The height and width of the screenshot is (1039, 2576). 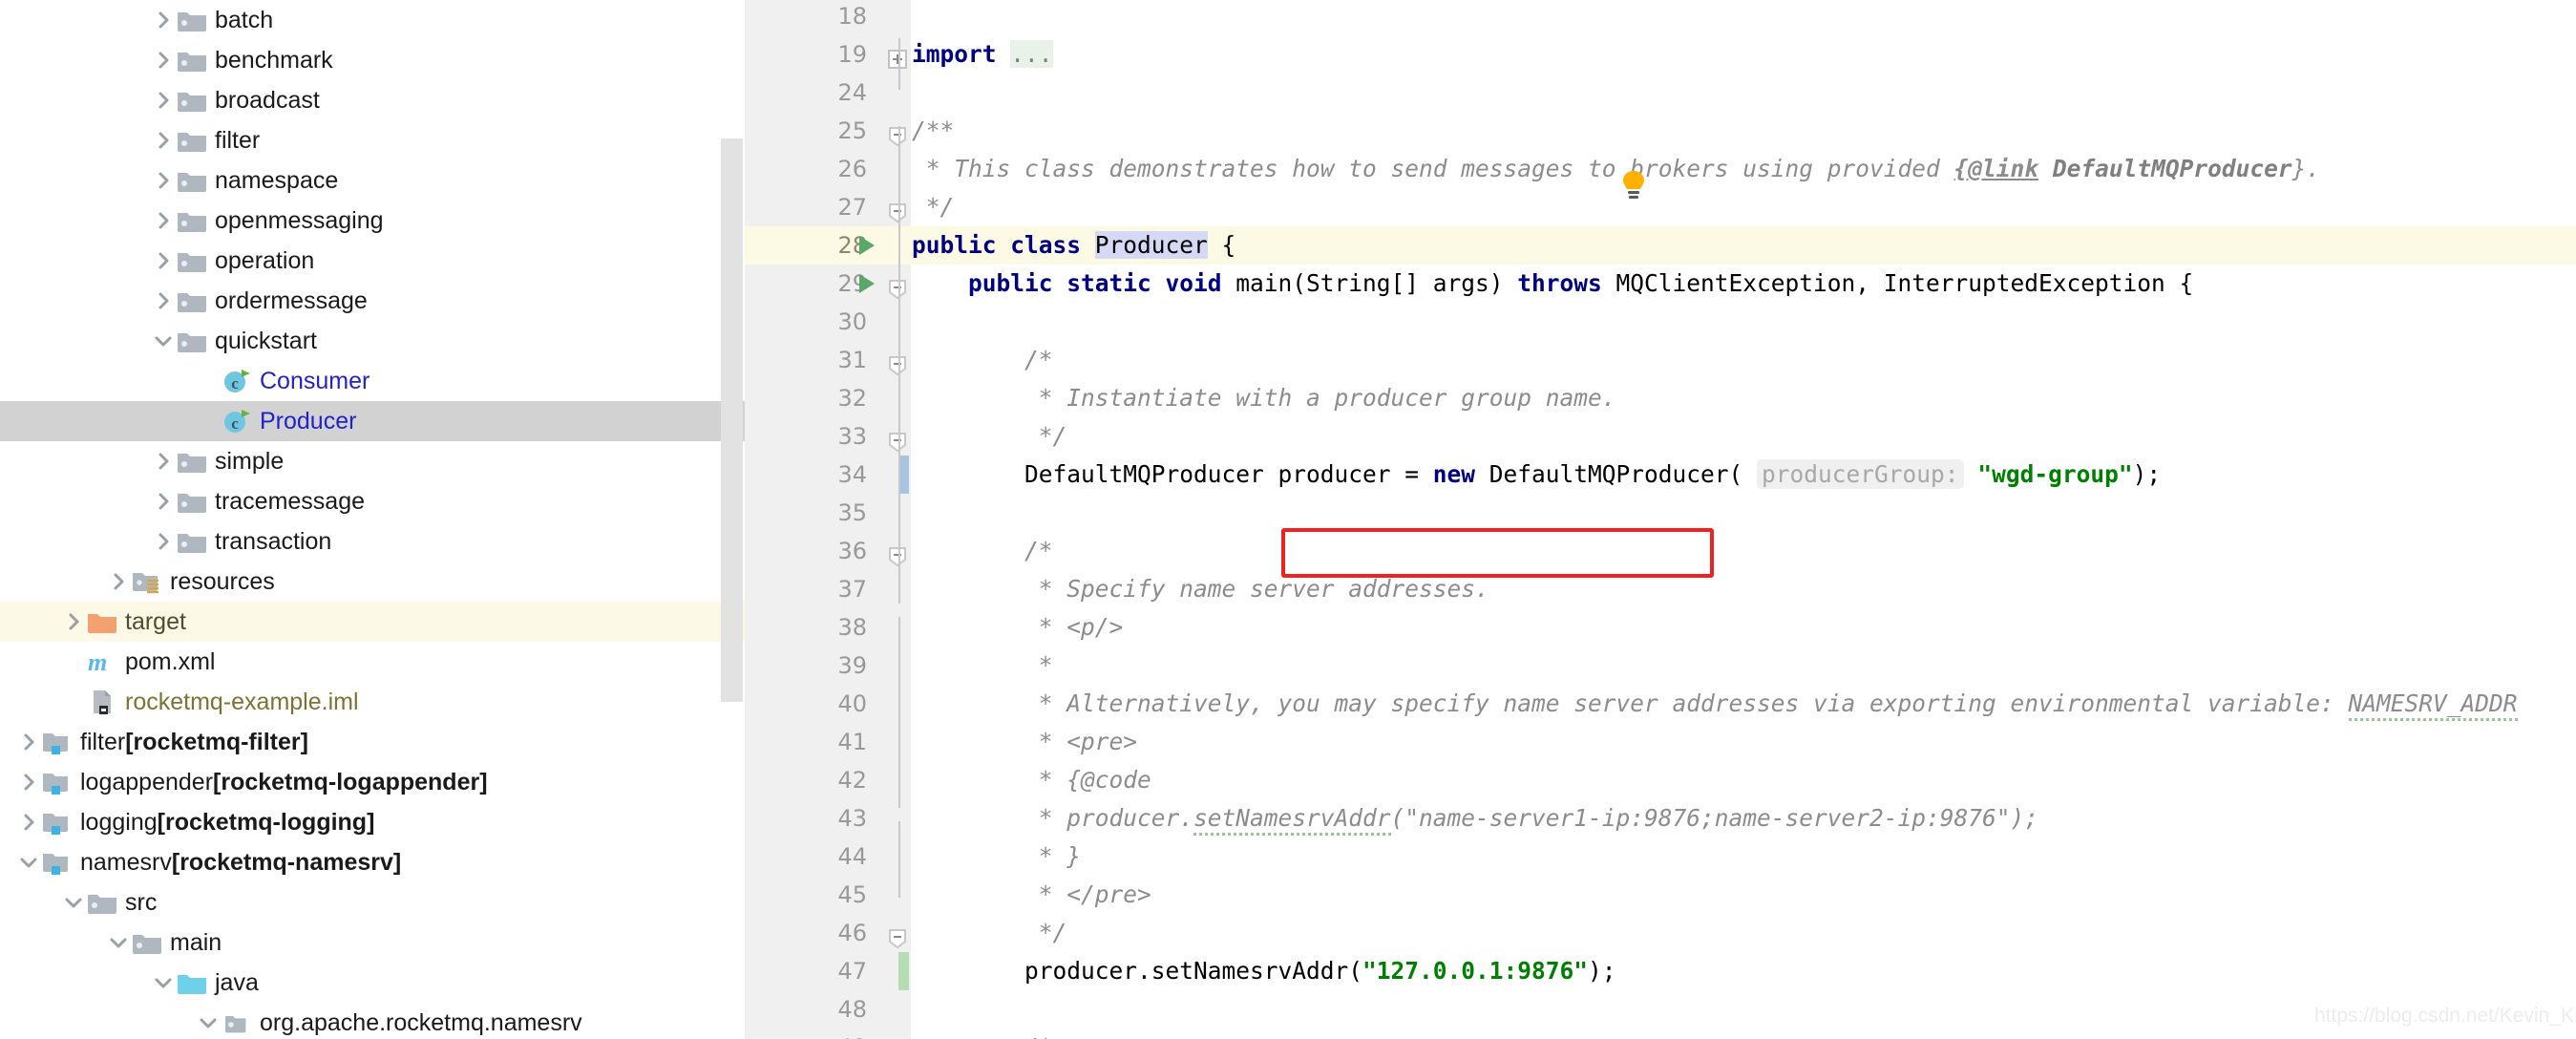 I want to click on tree-item-label: resources, so click(x=222, y=581).